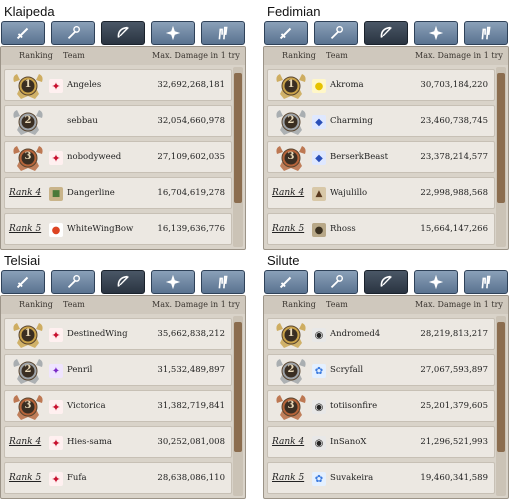 The height and width of the screenshot is (499, 509). Describe the element at coordinates (381, 121) in the screenshot. I see `table-row: 2 ◆ Charming 23,460,738,745` at that location.